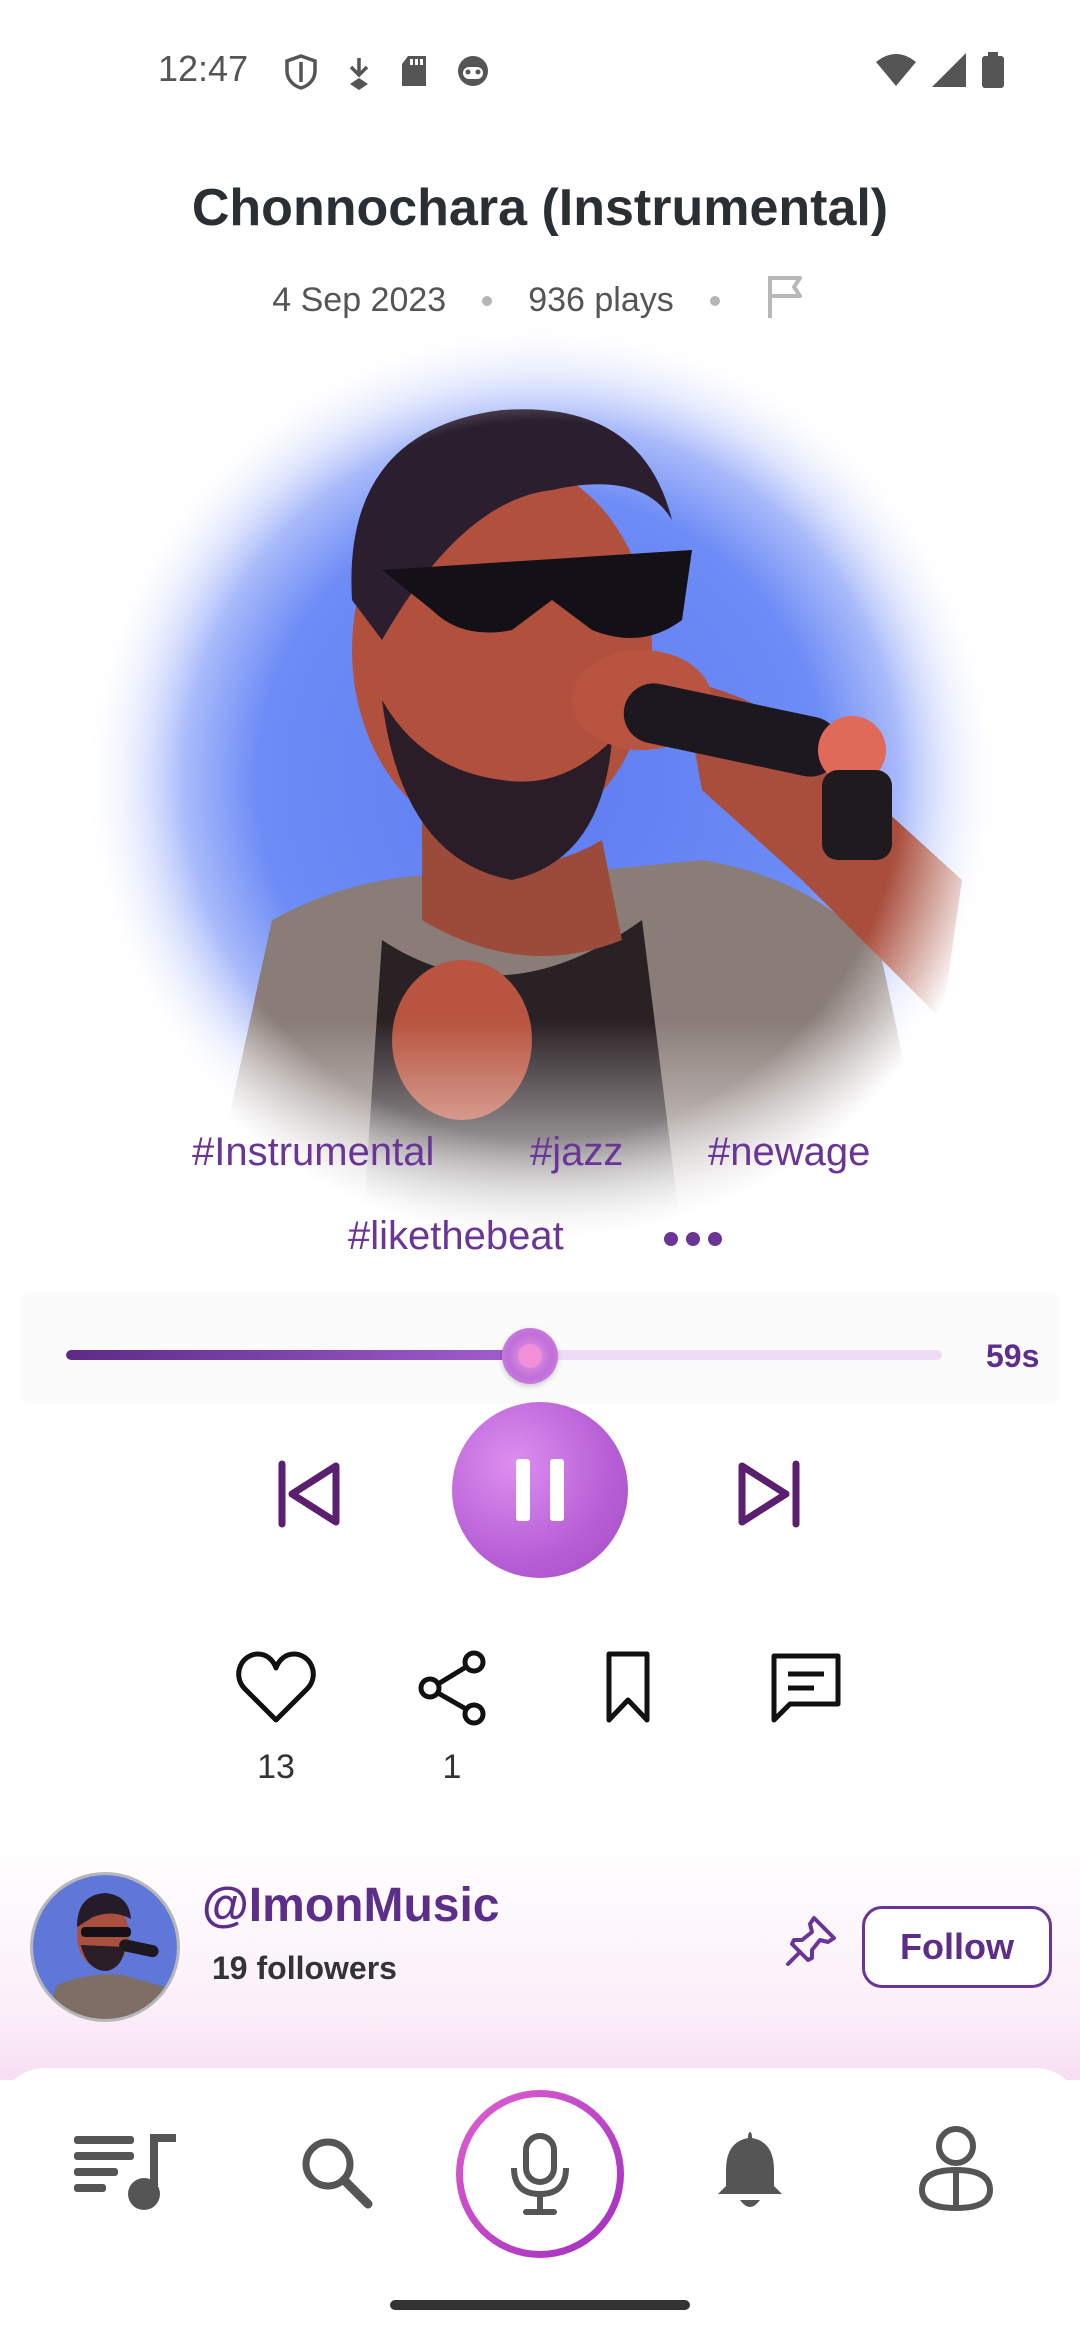  I want to click on profile-icon, so click(956, 2169).